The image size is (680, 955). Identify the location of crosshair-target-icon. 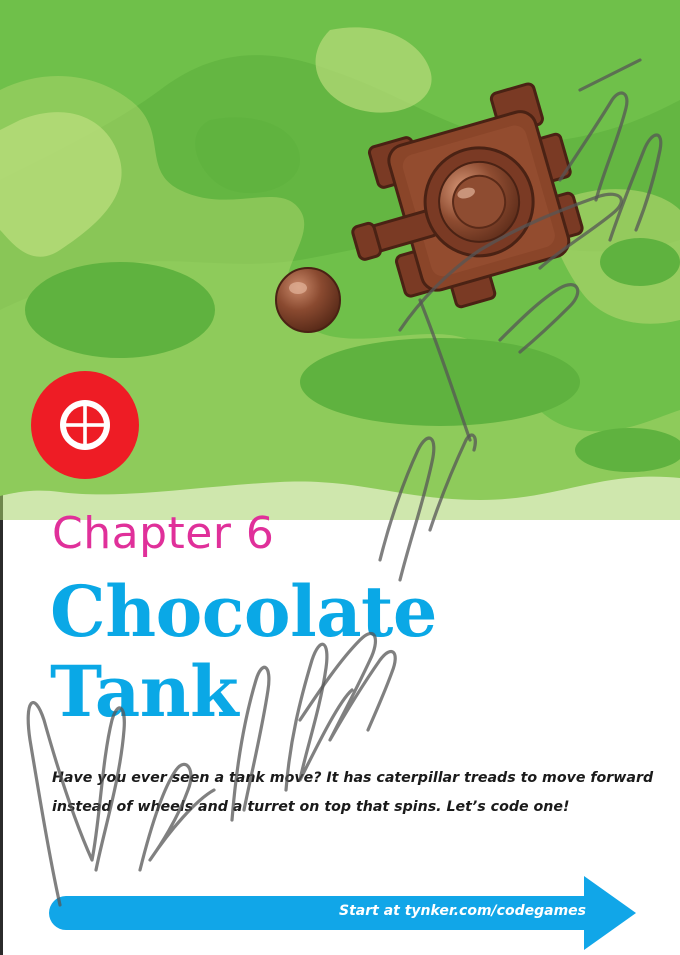
(85, 425).